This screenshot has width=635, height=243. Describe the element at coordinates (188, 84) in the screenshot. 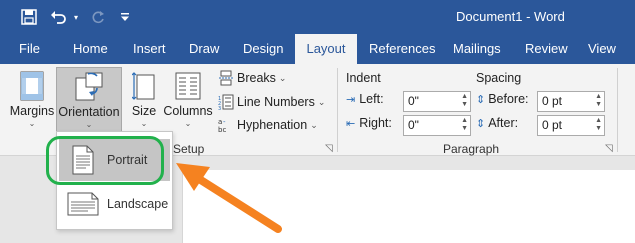

I see `columns-icon` at that location.